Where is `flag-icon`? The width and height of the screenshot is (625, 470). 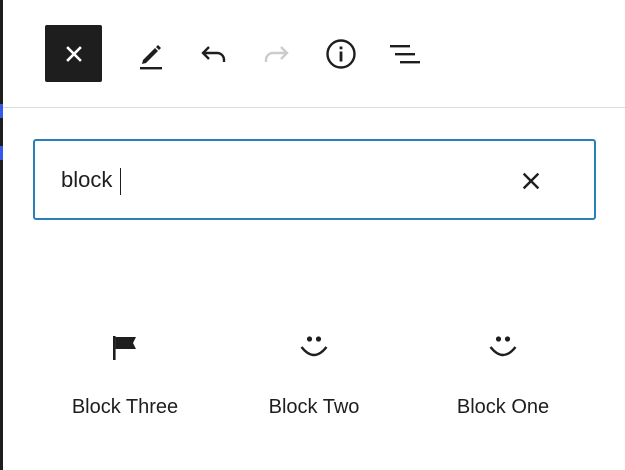 flag-icon is located at coordinates (124, 348).